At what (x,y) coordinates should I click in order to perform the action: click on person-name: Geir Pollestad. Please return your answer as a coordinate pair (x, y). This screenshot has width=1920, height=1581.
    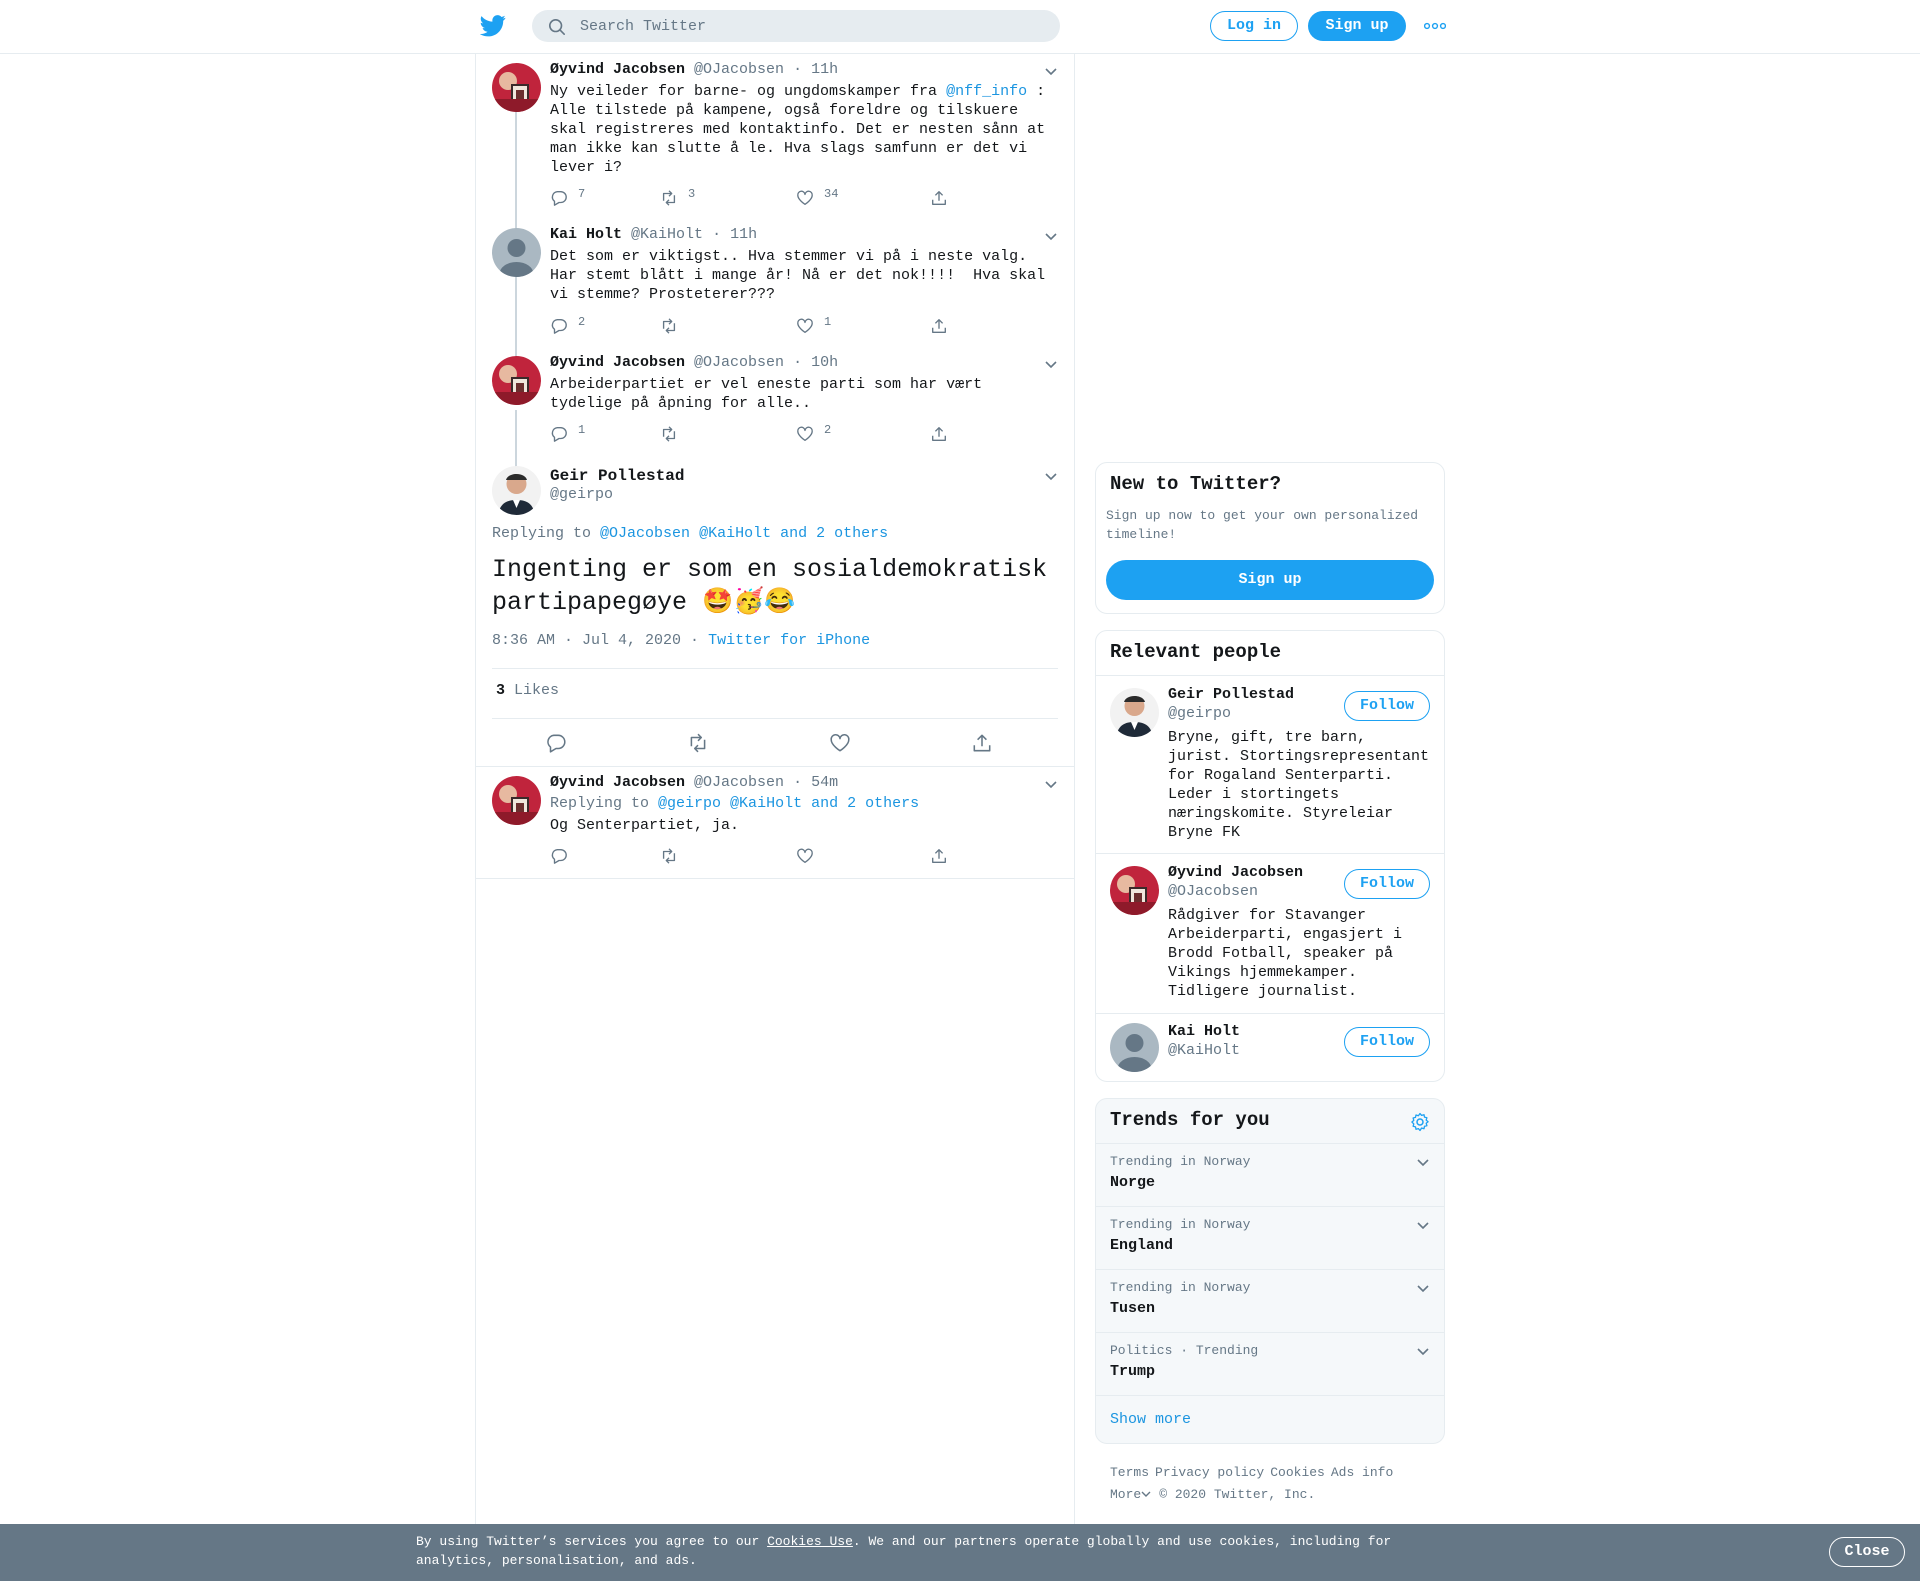
    Looking at the image, I should click on (1231, 694).